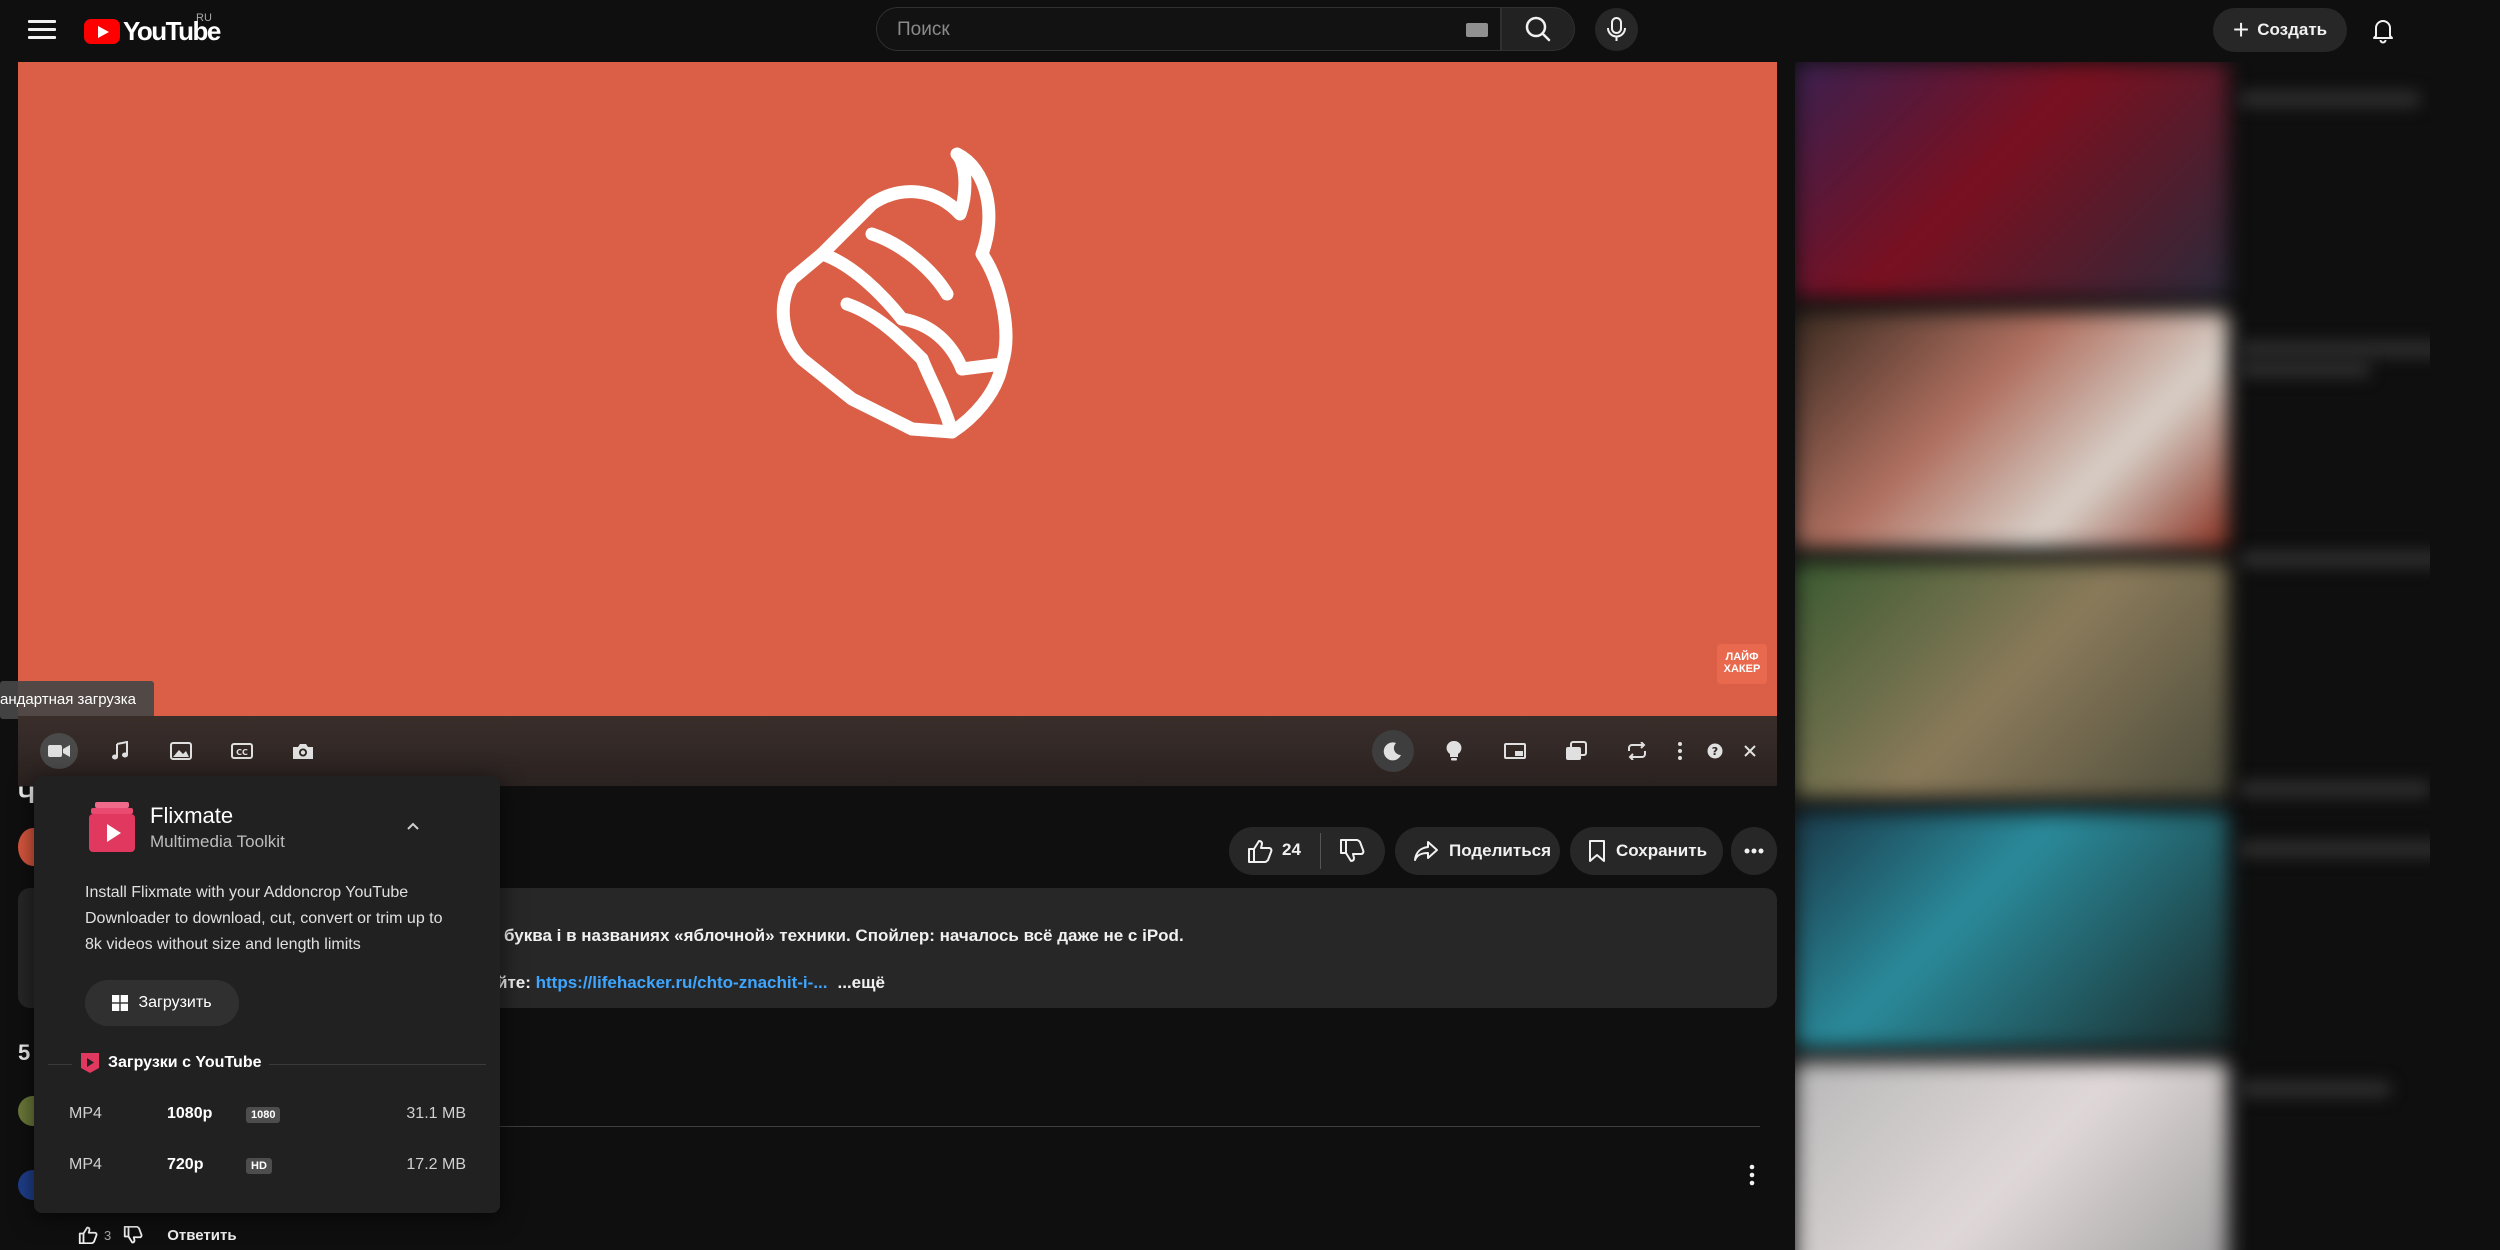  I want to click on channel-watermark: ЛАЙФ ХАКЕР, so click(1742, 664).